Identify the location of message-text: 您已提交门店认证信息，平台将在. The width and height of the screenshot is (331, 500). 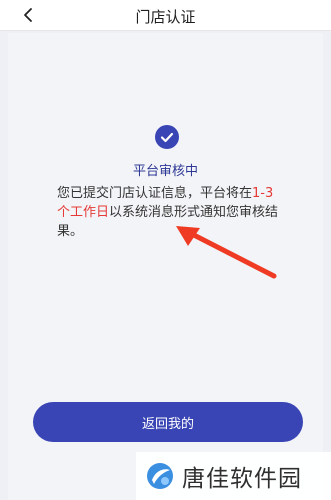
(155, 193).